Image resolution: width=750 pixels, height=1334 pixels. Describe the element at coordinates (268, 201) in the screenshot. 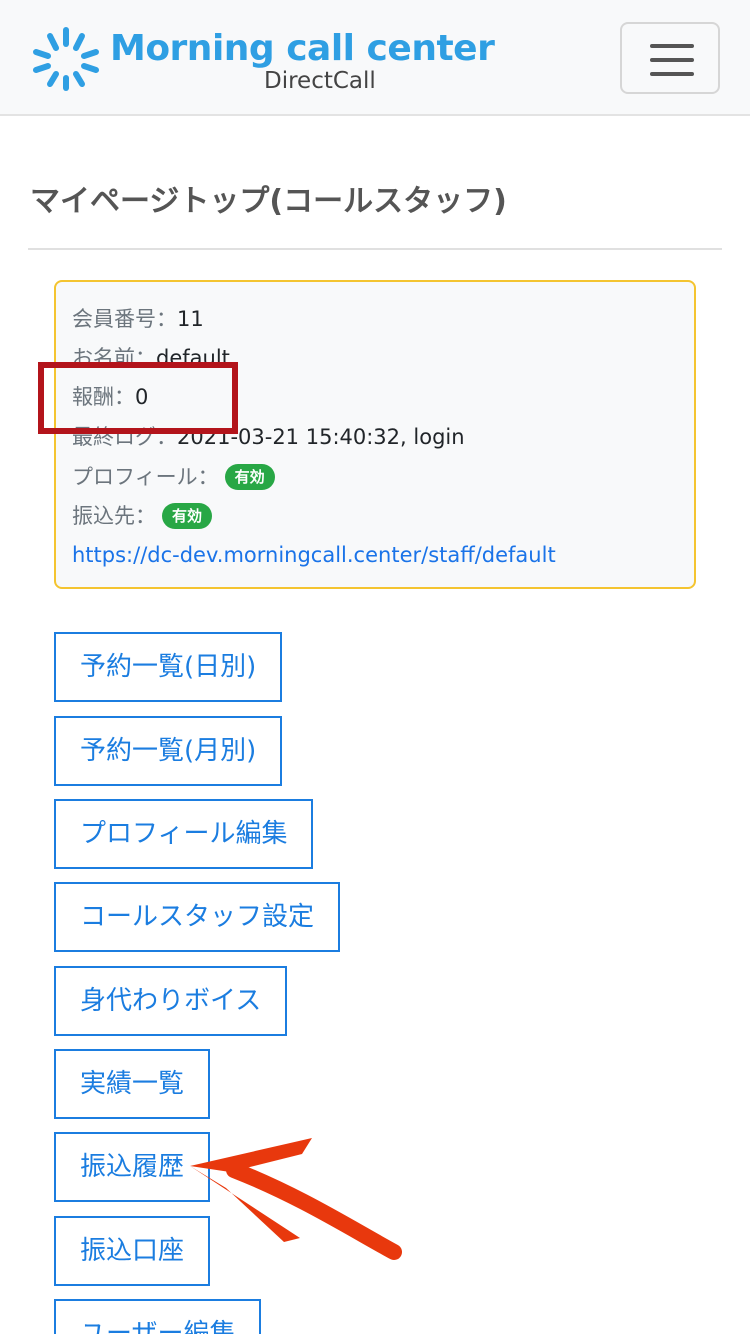

I see `page-title: マイページトップ(コールスタッフ)` at that location.